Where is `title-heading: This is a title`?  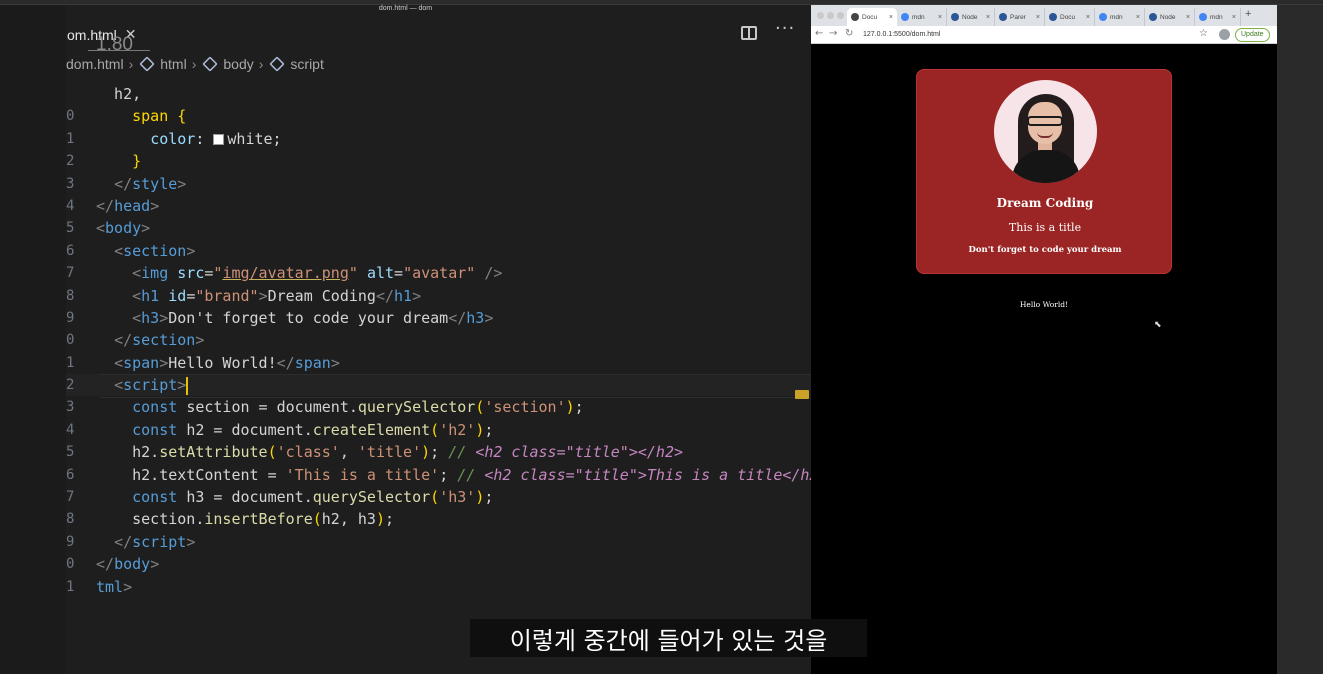
title-heading: This is a title is located at coordinates (1045, 227).